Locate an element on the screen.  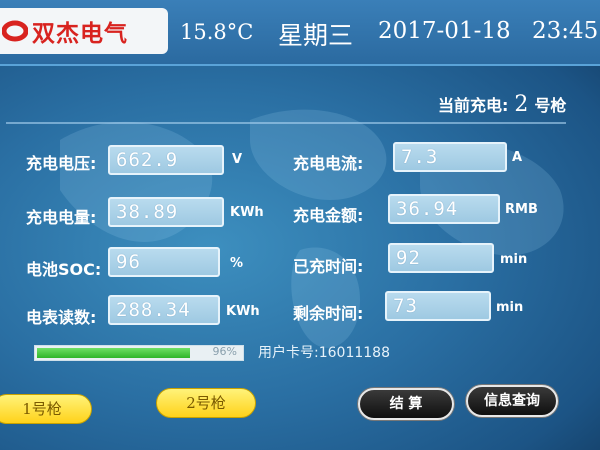
elapsed-time-unit: min is located at coordinates (514, 259).